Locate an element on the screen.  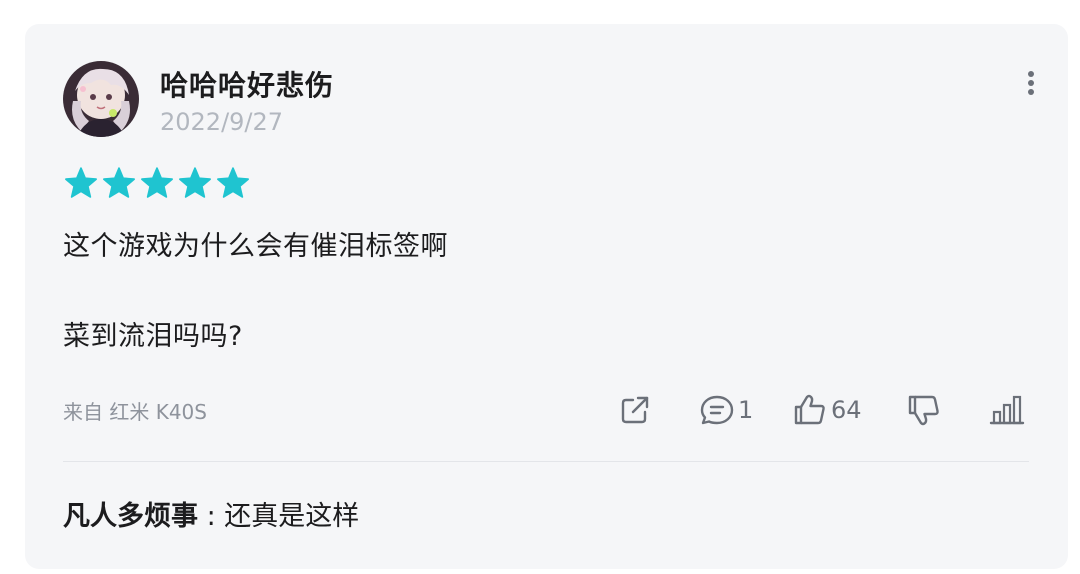
avatar is located at coordinates (101, 99).